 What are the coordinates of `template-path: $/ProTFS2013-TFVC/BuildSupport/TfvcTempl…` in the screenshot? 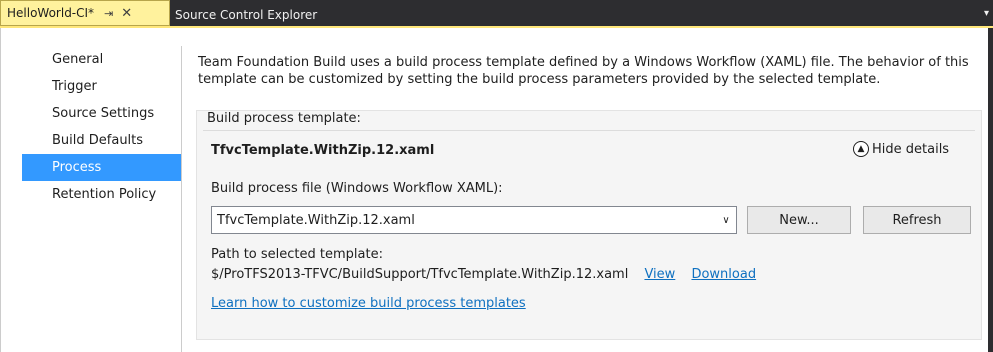 It's located at (420, 274).